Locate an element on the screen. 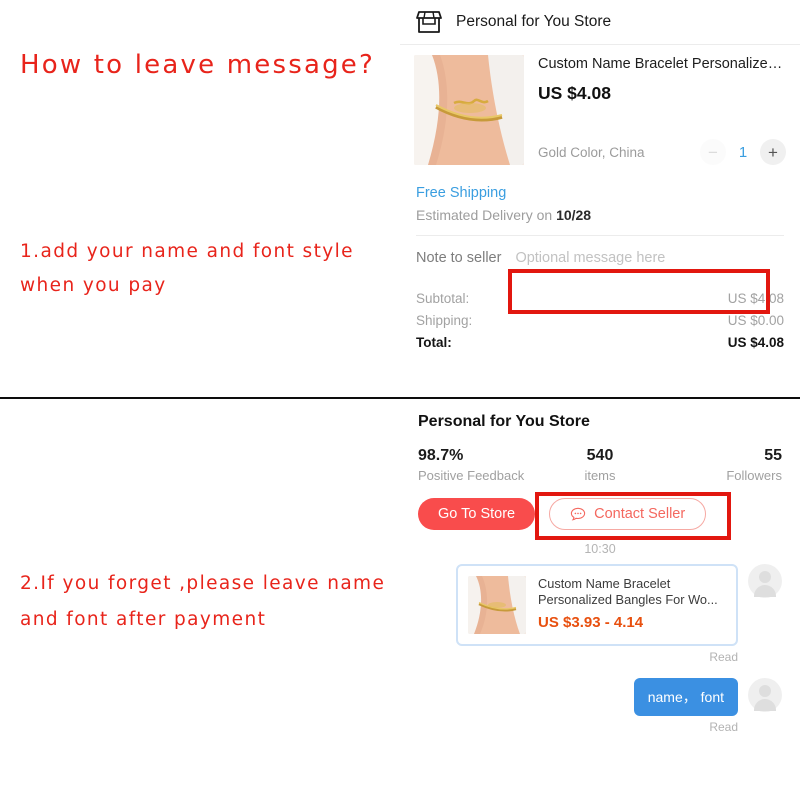 Image resolution: width=800 pixels, height=800 pixels. annotation-step2-line2: and font after payment is located at coordinates (143, 619).